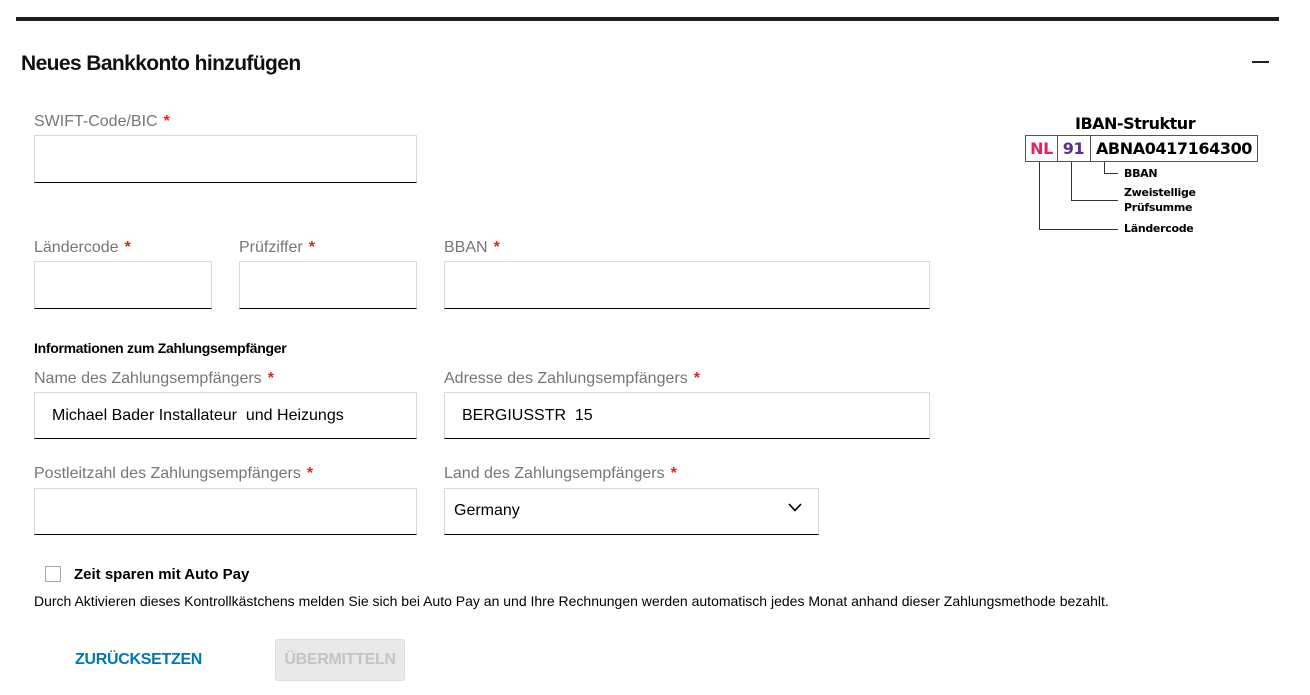 The image size is (1310, 695). I want to click on bban-connector, so click(1111, 173).